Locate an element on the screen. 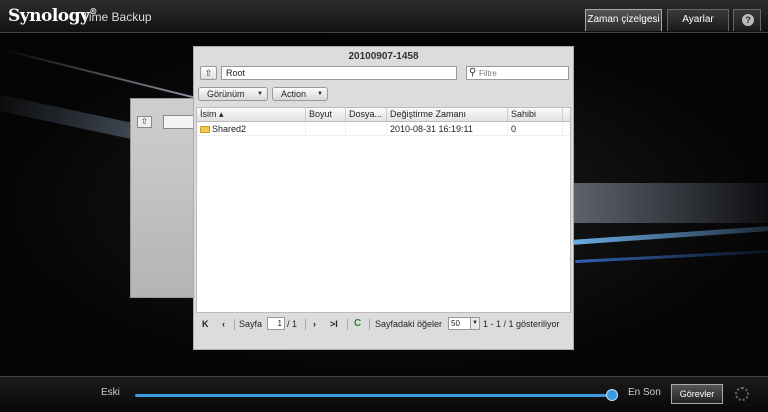  timeline-slider-handle is located at coordinates (612, 395).